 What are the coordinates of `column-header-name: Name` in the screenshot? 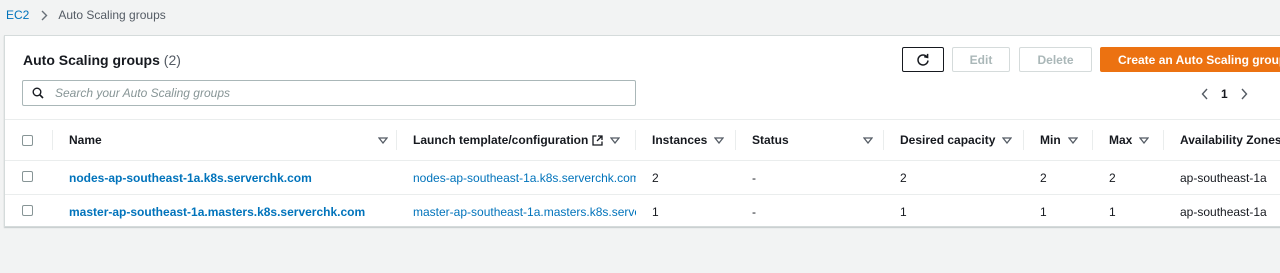 It's located at (225, 140).